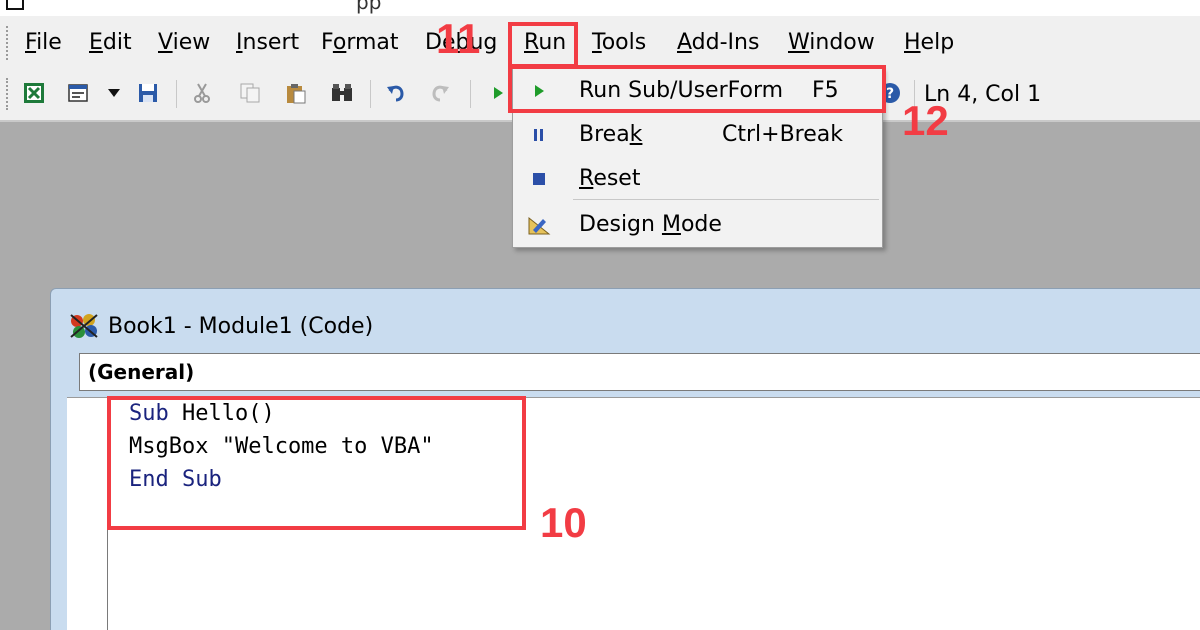 The width and height of the screenshot is (1200, 630). I want to click on menubar-grip, so click(8, 43).